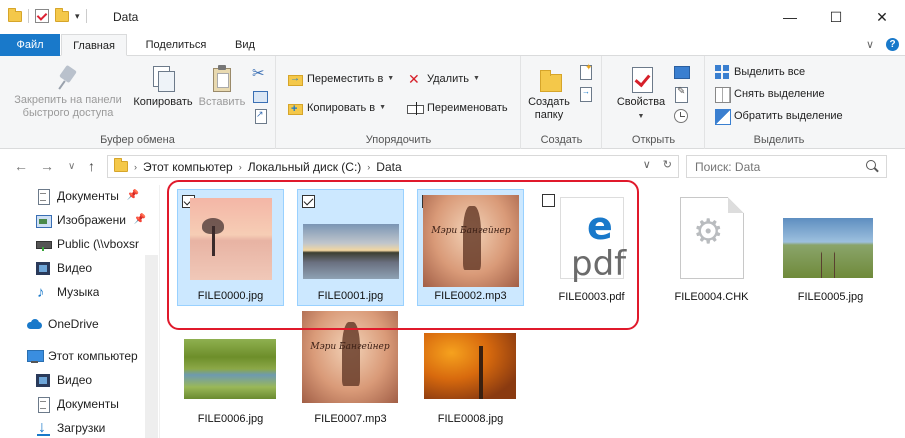  Describe the element at coordinates (151, 346) in the screenshot. I see `sidebar-scrollbar` at that location.